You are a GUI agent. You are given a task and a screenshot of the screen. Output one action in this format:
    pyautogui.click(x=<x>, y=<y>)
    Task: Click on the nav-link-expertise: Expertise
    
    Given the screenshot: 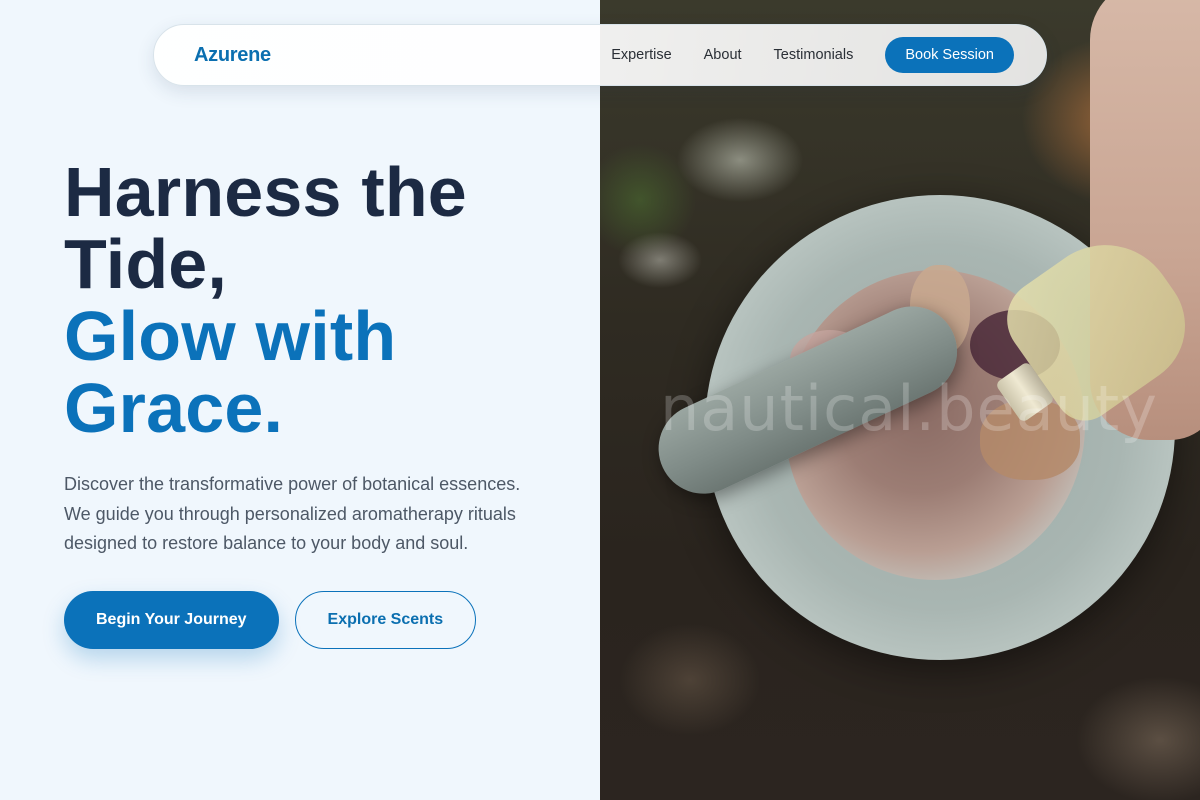 What is the action you would take?
    pyautogui.click(x=641, y=55)
    